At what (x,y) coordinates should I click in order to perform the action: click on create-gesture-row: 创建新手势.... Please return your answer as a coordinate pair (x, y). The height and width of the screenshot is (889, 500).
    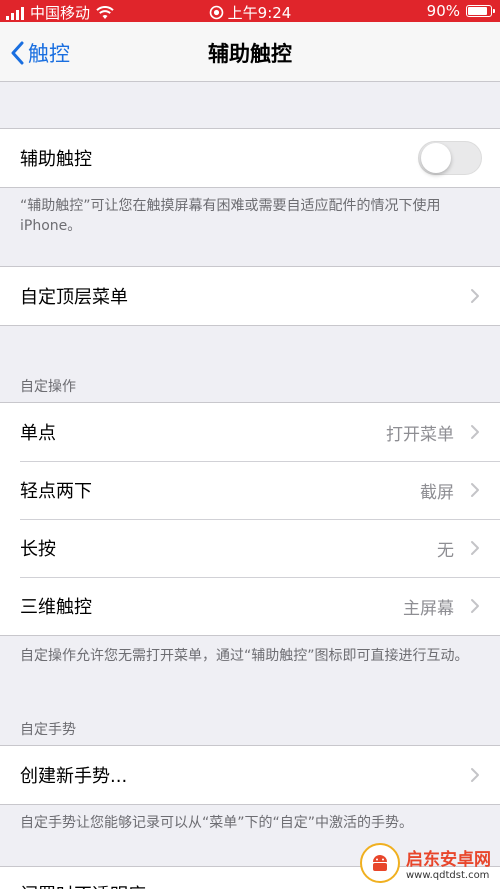
    Looking at the image, I should click on (250, 775).